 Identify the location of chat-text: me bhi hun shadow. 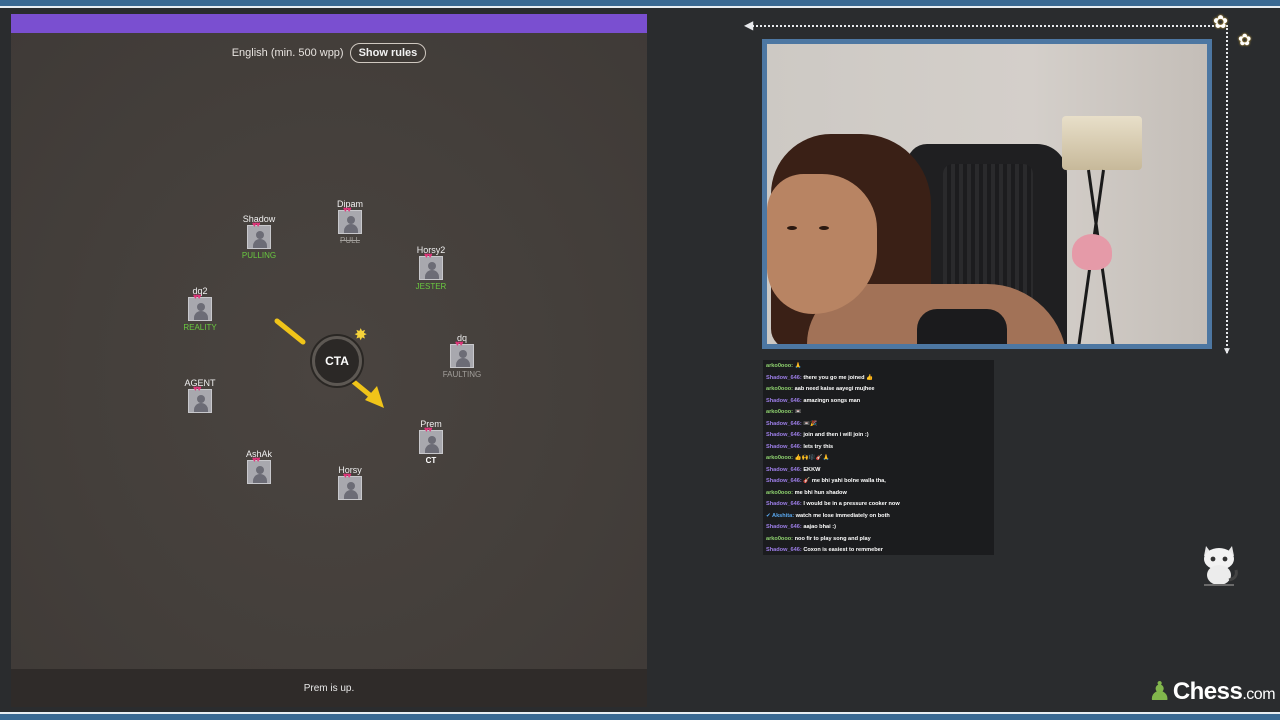
(820, 492).